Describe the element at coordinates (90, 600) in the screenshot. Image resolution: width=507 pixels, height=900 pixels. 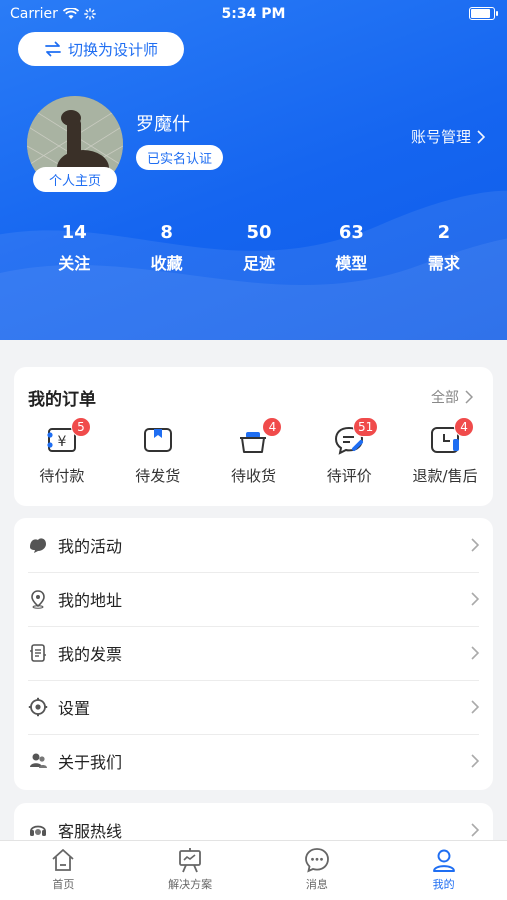
I see `menu-item-label: 我的地址` at that location.